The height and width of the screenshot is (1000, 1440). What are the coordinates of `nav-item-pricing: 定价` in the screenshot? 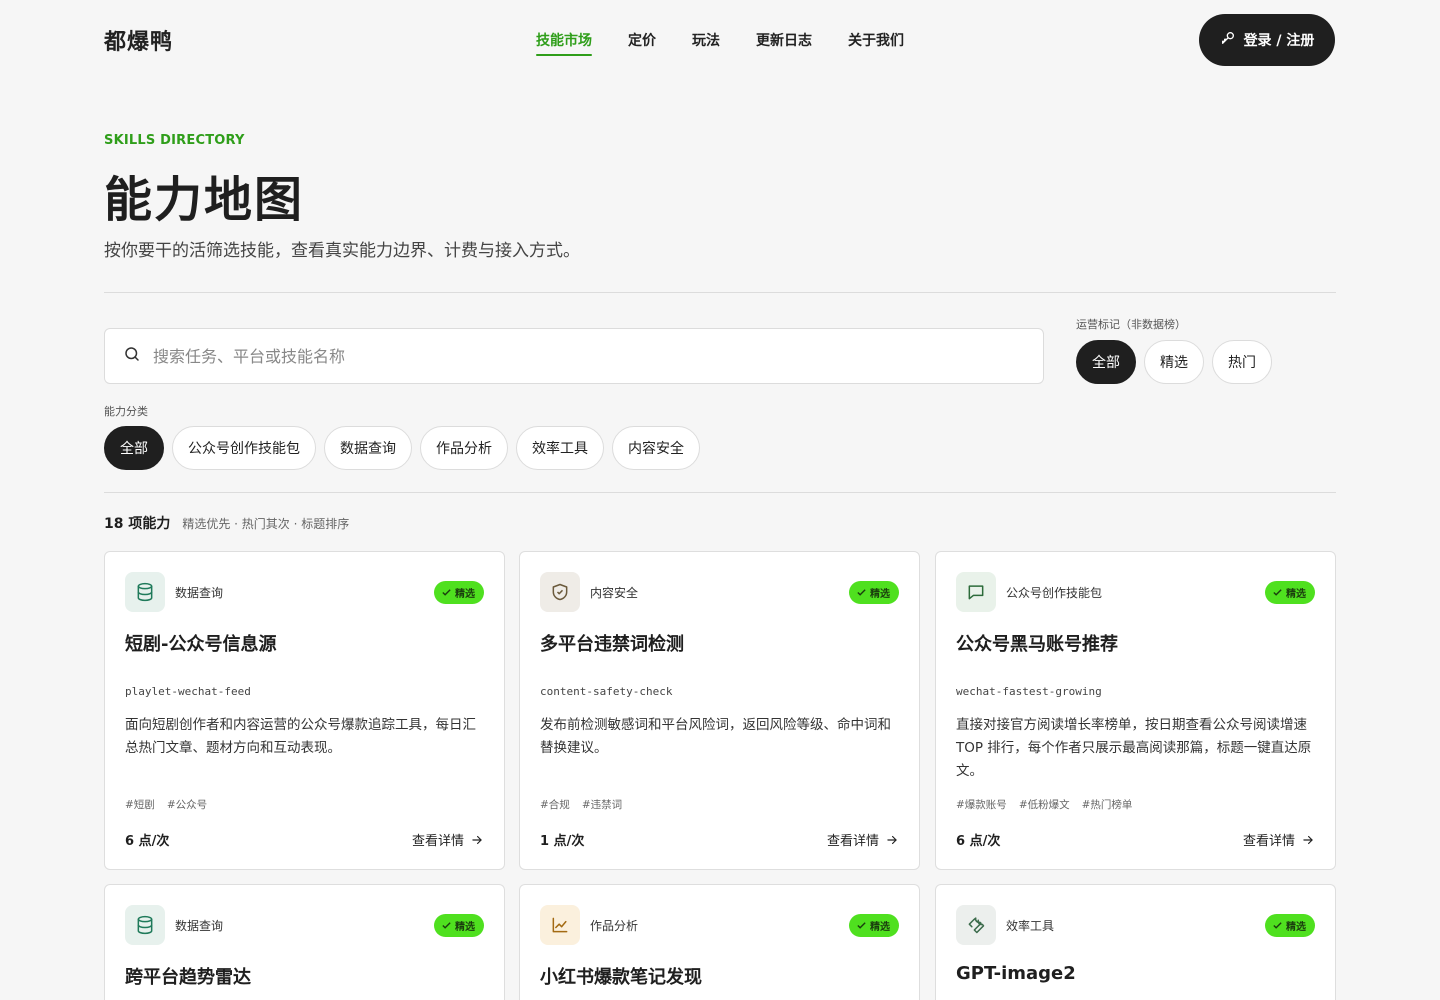 It's located at (642, 43).